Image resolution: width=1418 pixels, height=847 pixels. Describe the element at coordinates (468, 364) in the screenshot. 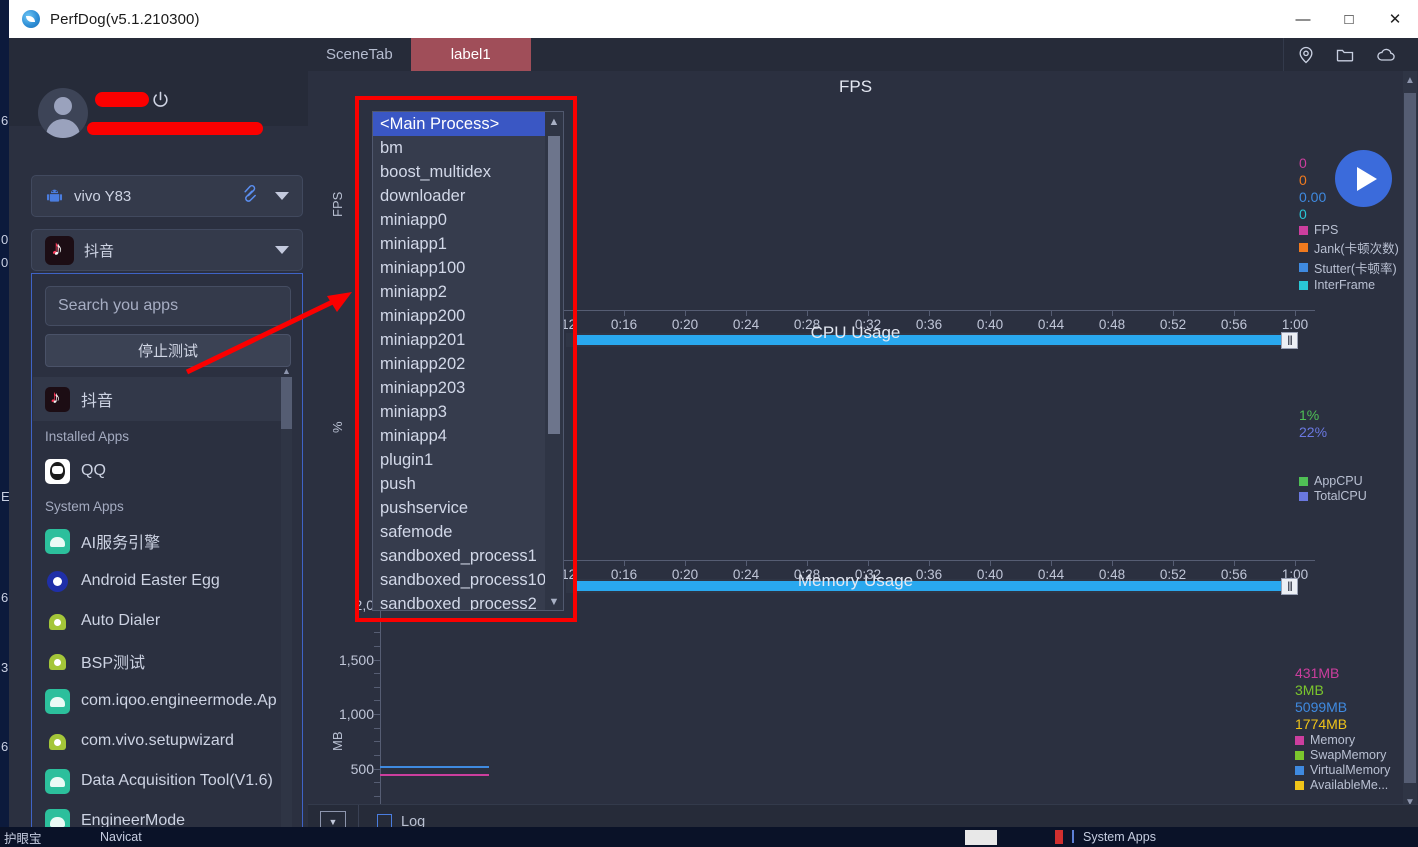

I see `process-option: miniapp202` at that location.